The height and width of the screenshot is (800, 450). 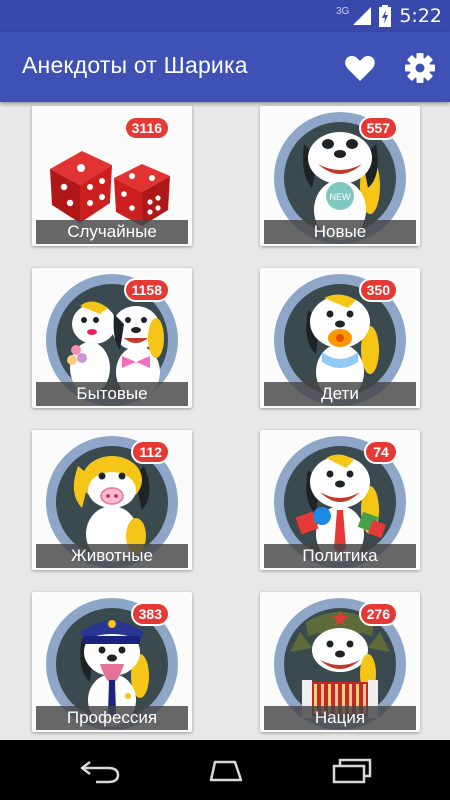 I want to click on category-label: Случайные, so click(x=112, y=232).